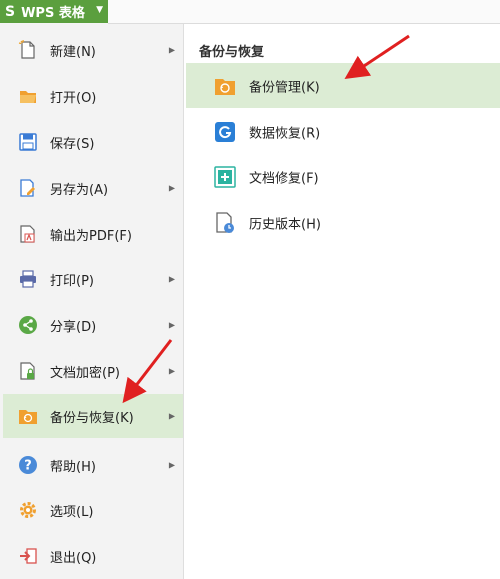  I want to click on annotation-arrow-submenu, so click(377, 56).